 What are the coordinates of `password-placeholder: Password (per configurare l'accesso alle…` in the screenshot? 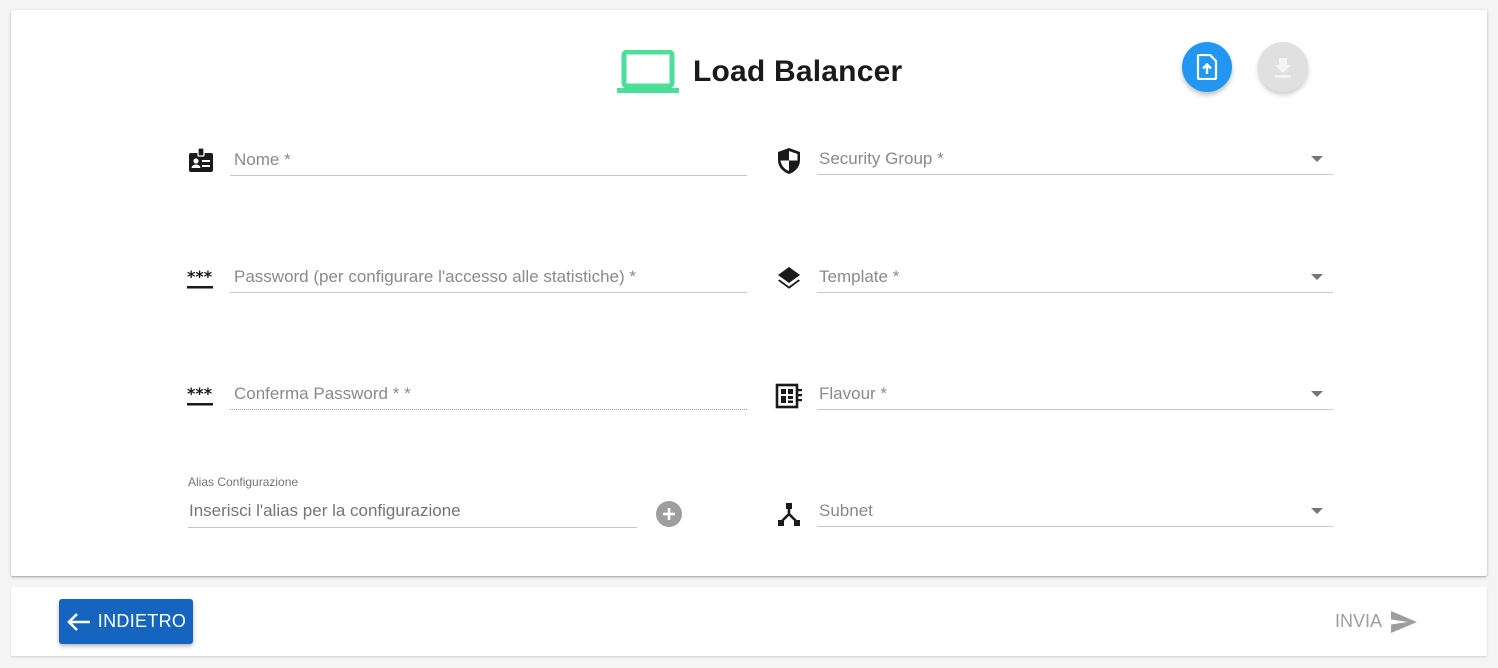 It's located at (435, 276).